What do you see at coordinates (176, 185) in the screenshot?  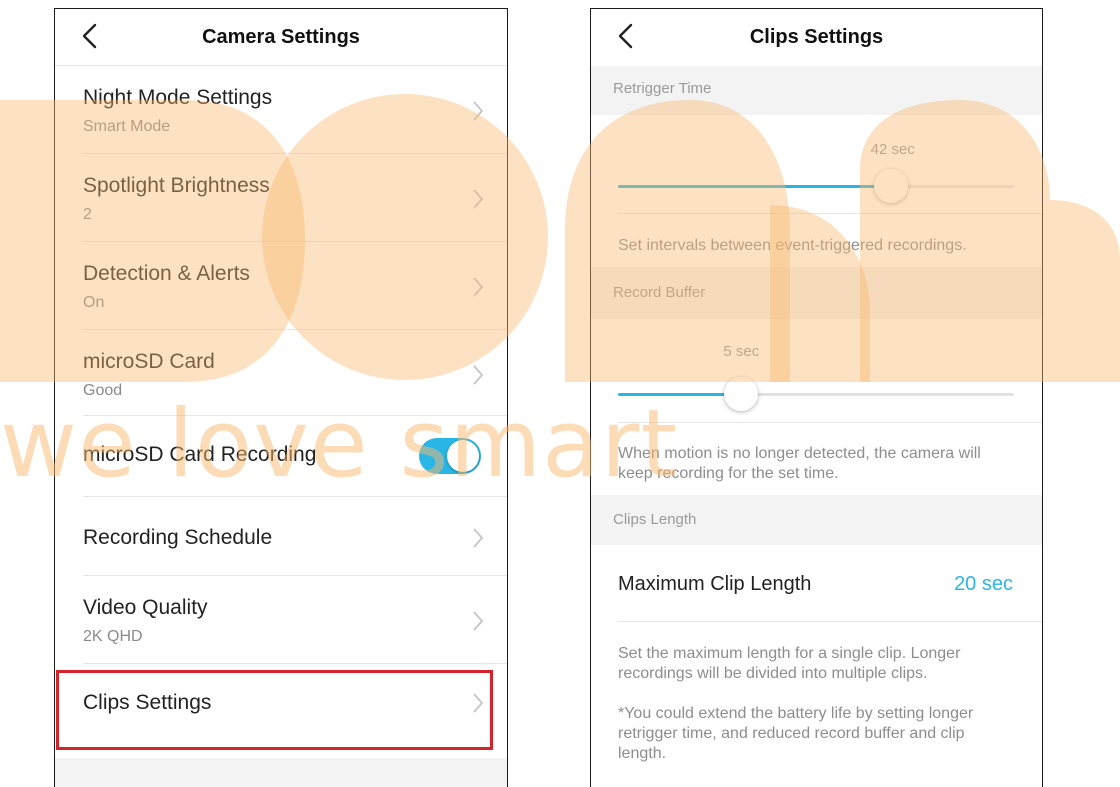 I see `row-label: Spotlight Brightness` at bounding box center [176, 185].